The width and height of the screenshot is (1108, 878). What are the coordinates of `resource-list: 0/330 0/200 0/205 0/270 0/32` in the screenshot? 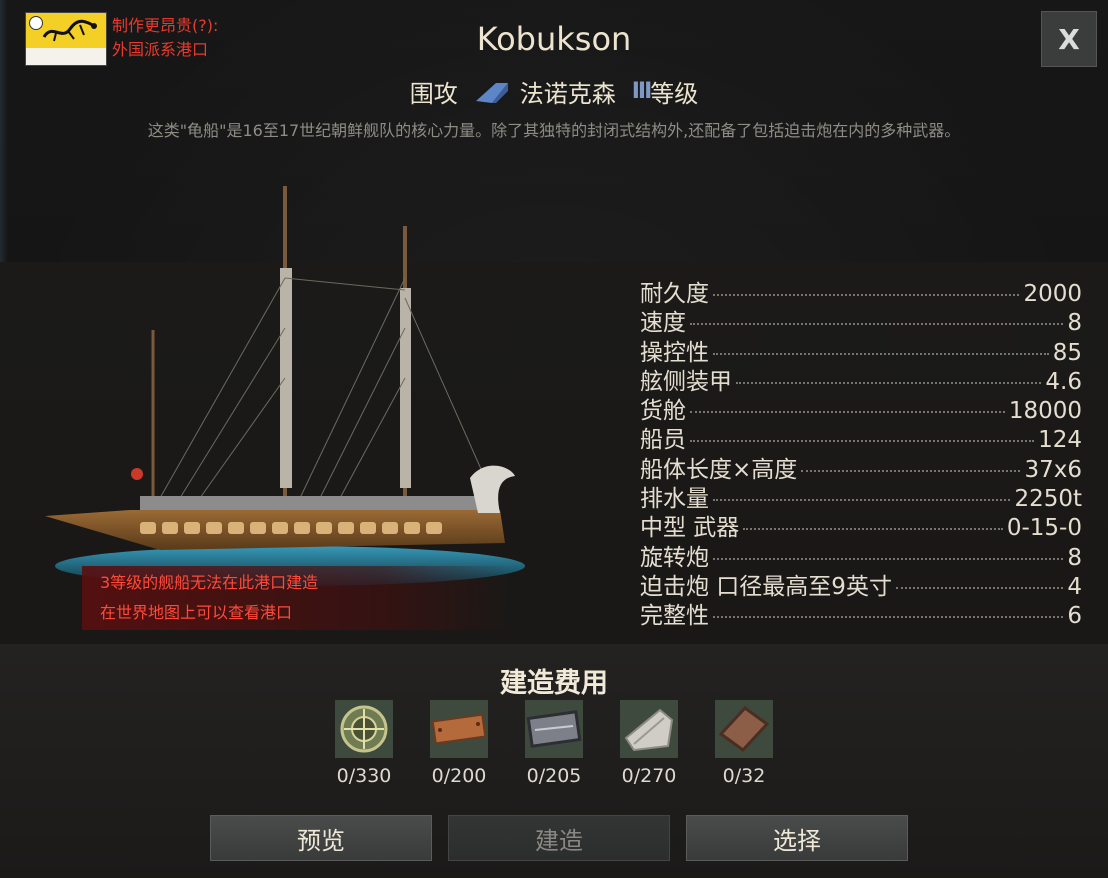 It's located at (554, 743).